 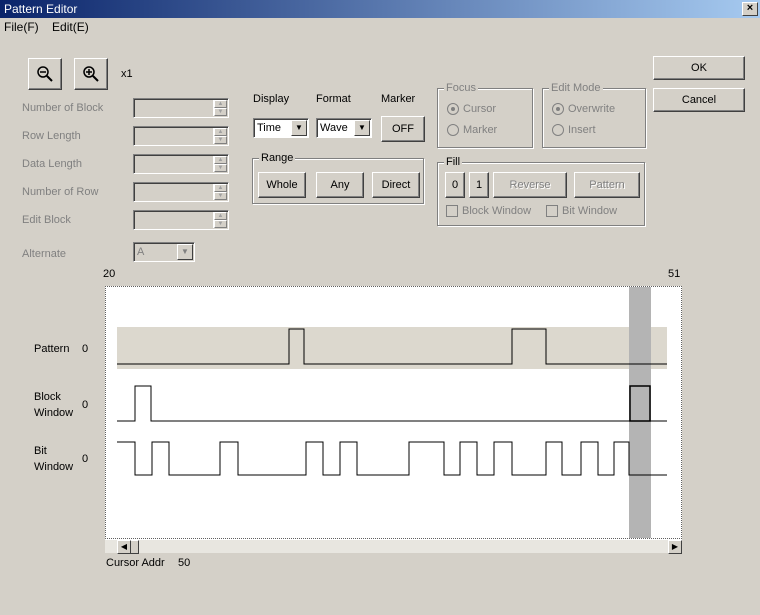 What do you see at coordinates (181, 108) in the screenshot?
I see `number-of-block-spinner: ▲ ▼` at bounding box center [181, 108].